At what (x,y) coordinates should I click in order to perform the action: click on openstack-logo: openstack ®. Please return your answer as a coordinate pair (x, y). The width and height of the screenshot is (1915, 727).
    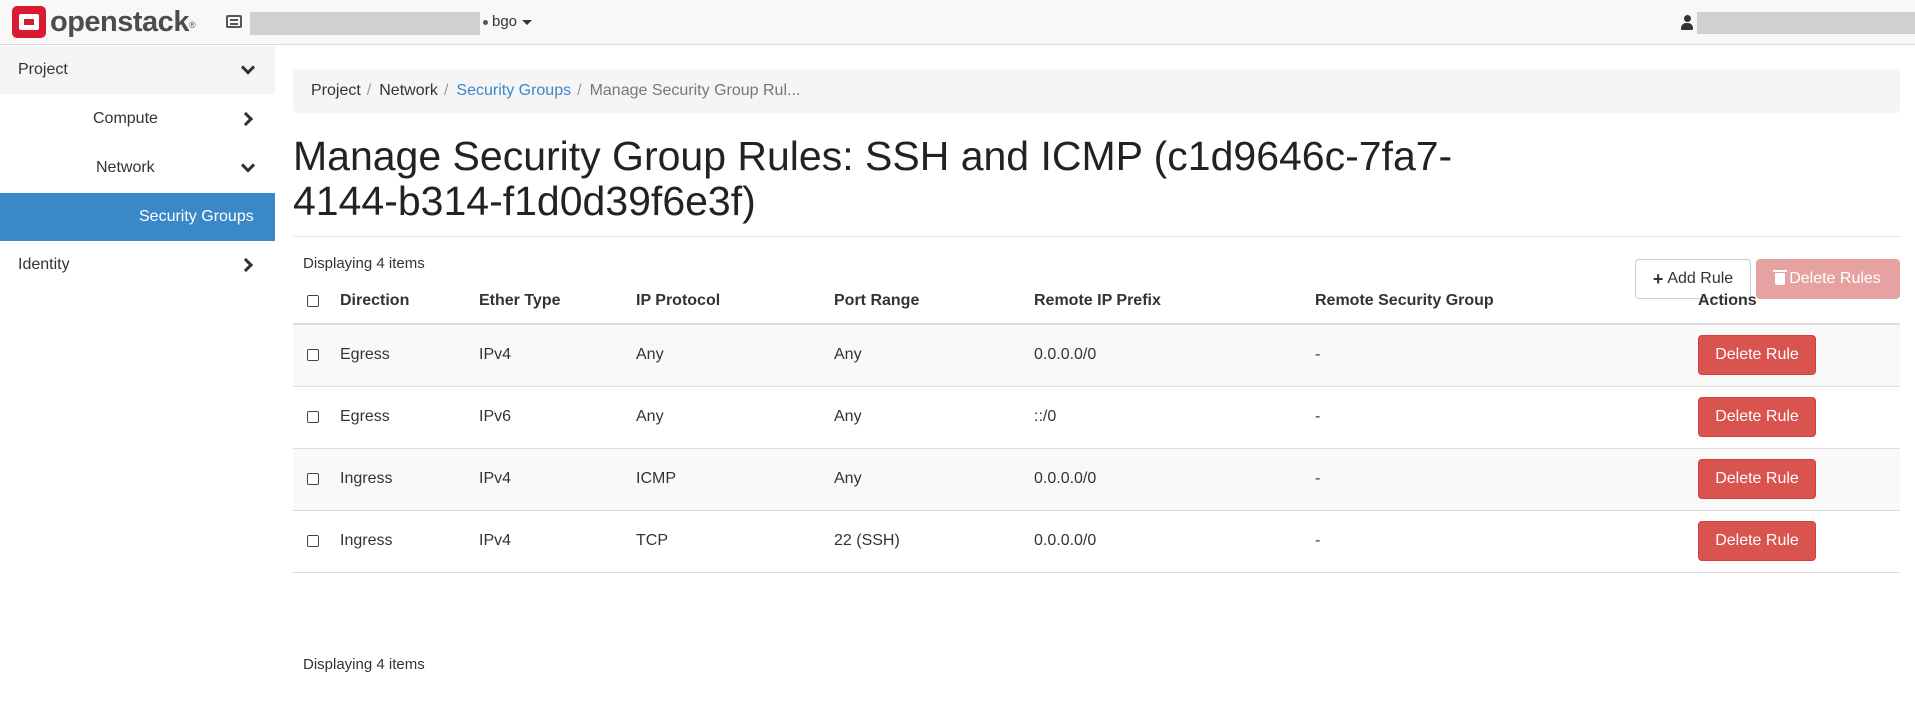
    Looking at the image, I should click on (104, 22).